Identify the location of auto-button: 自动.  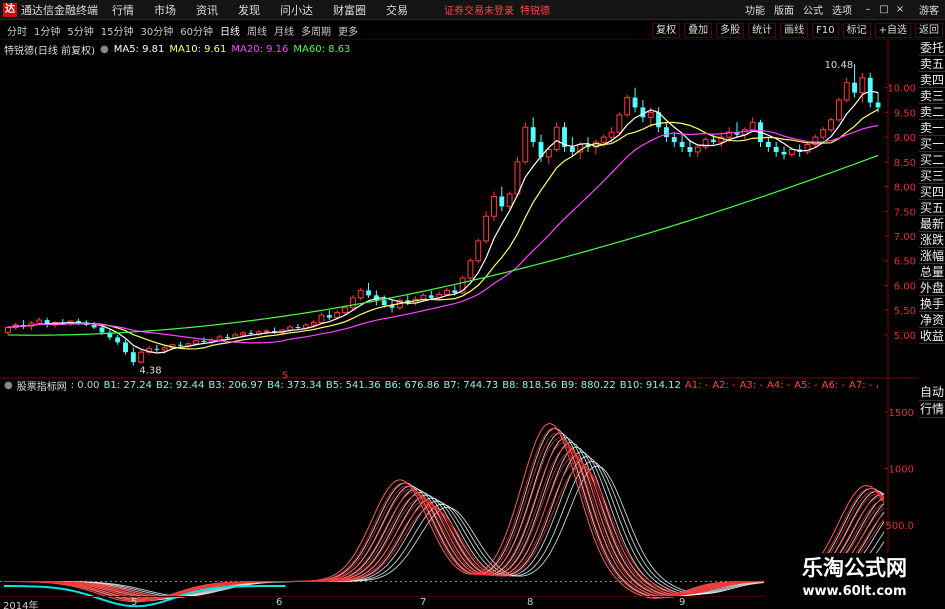
(932, 392).